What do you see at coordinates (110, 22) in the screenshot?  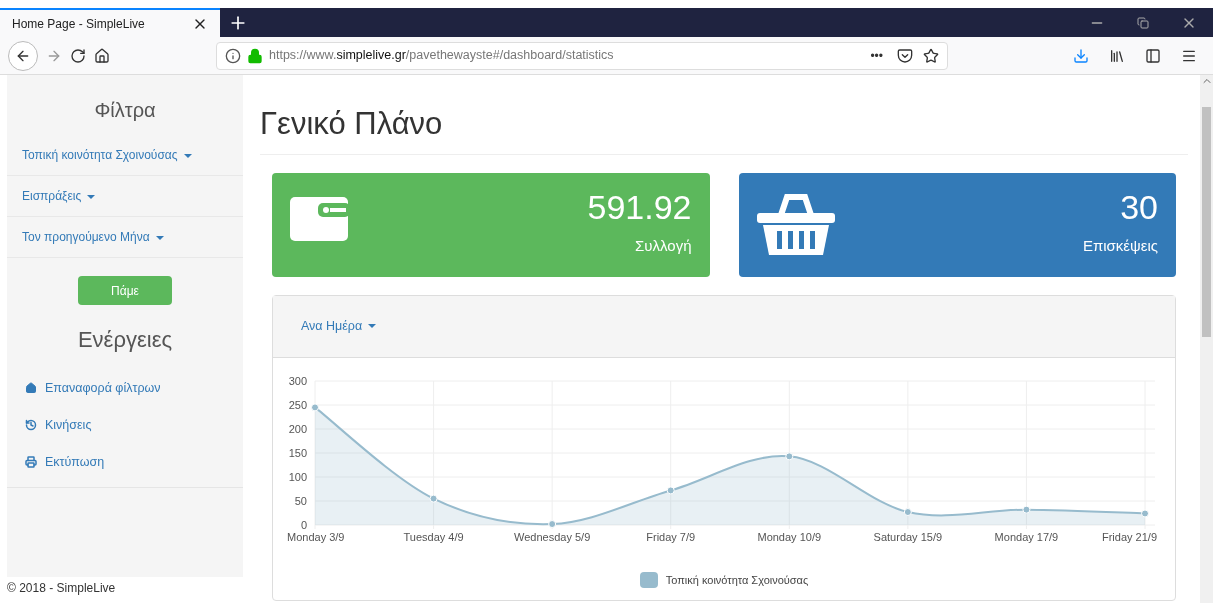 I see `browser-tab: Home Page - SimpleLive` at bounding box center [110, 22].